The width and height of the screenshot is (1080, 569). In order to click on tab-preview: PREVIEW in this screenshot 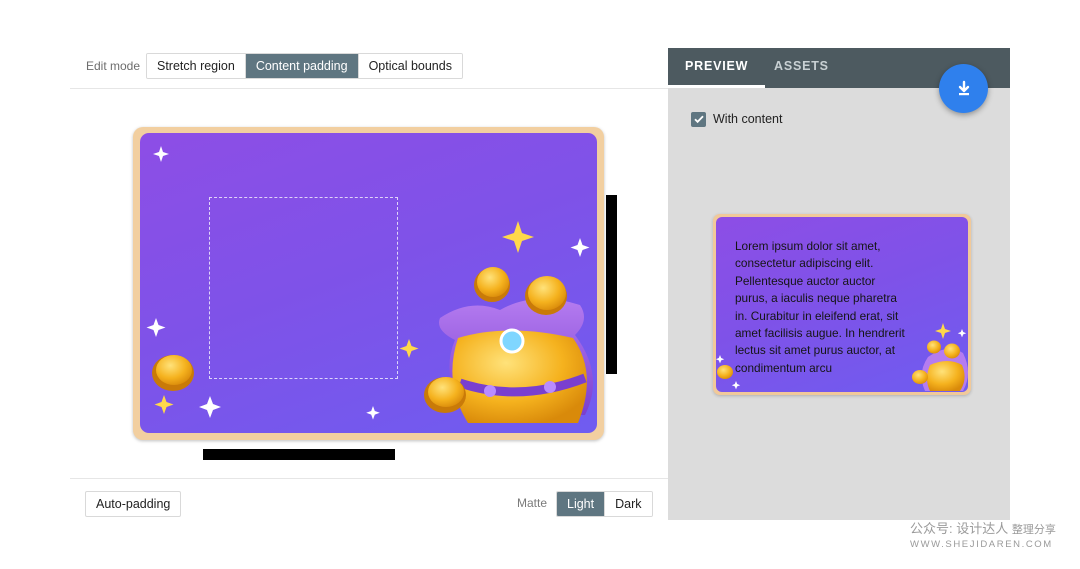, I will do `click(717, 68)`.